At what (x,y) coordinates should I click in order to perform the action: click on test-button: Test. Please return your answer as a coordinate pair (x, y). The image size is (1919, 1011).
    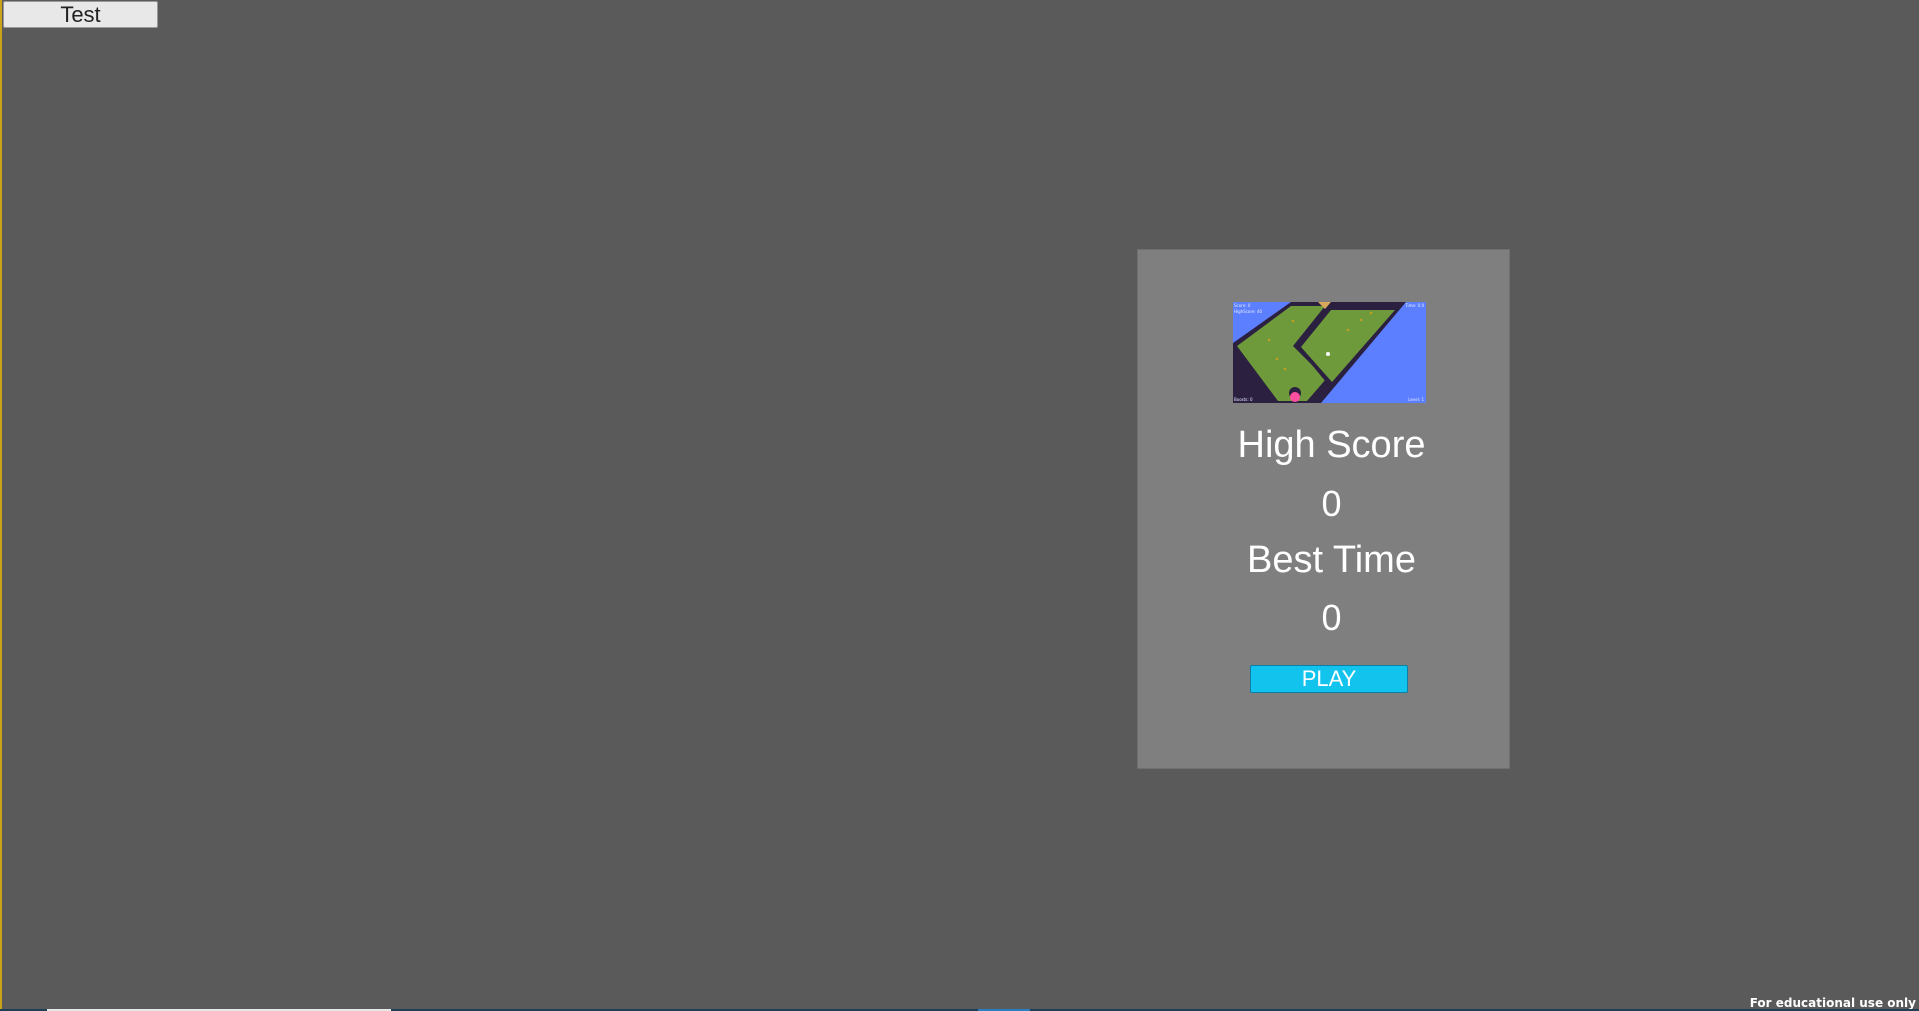
    Looking at the image, I should click on (80, 14).